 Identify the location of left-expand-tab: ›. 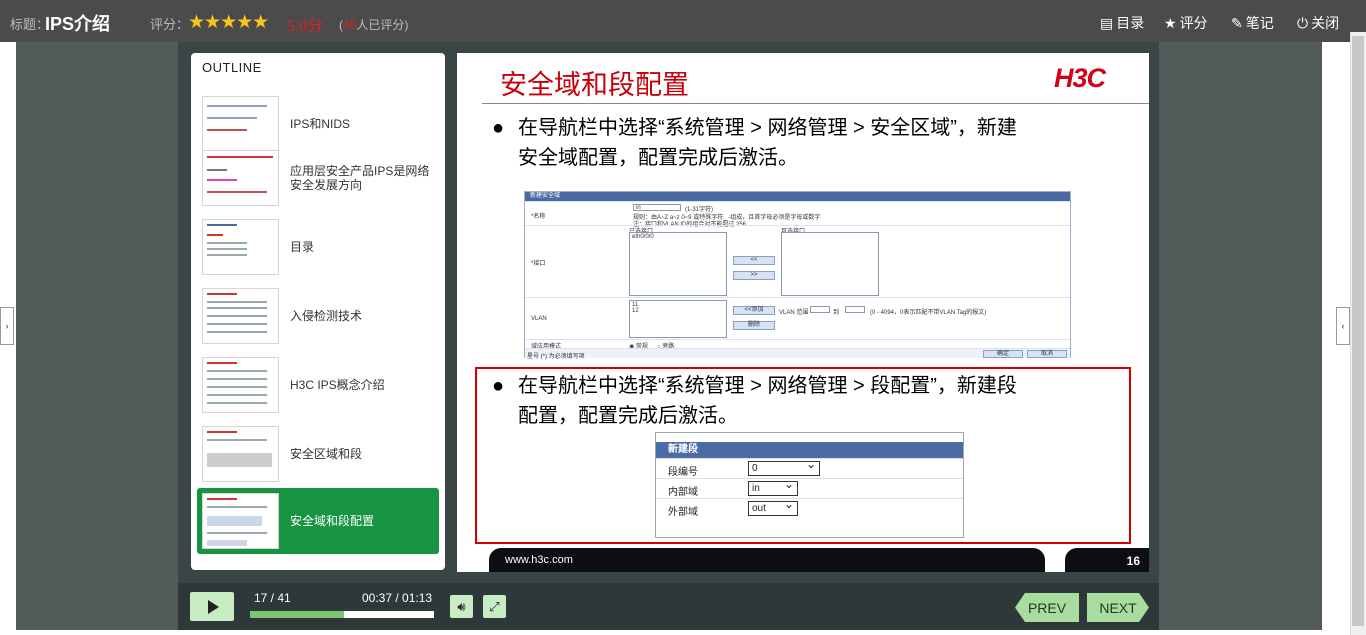
(7, 326).